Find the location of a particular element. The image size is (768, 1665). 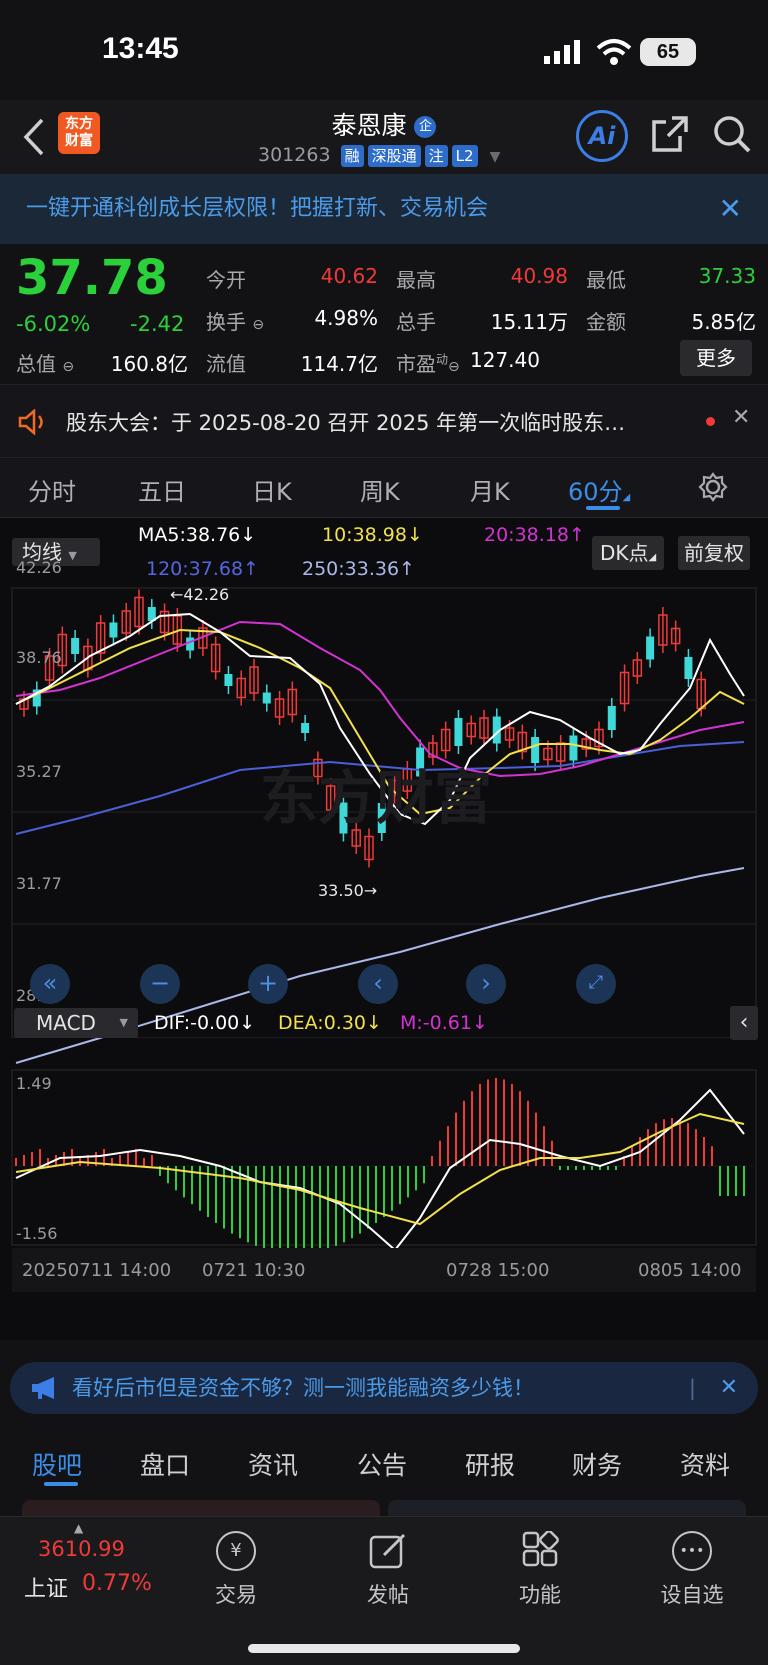

announcement-bar: 股东大会：于 2025-08-20 召开 2025 年第一次临时股东… ✕ is located at coordinates (384, 421).